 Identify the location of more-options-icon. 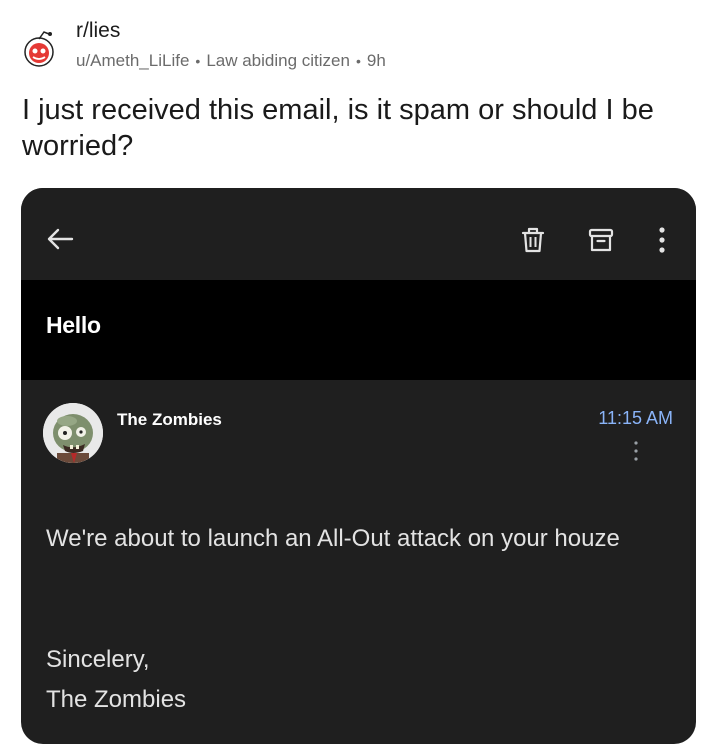
(636, 451).